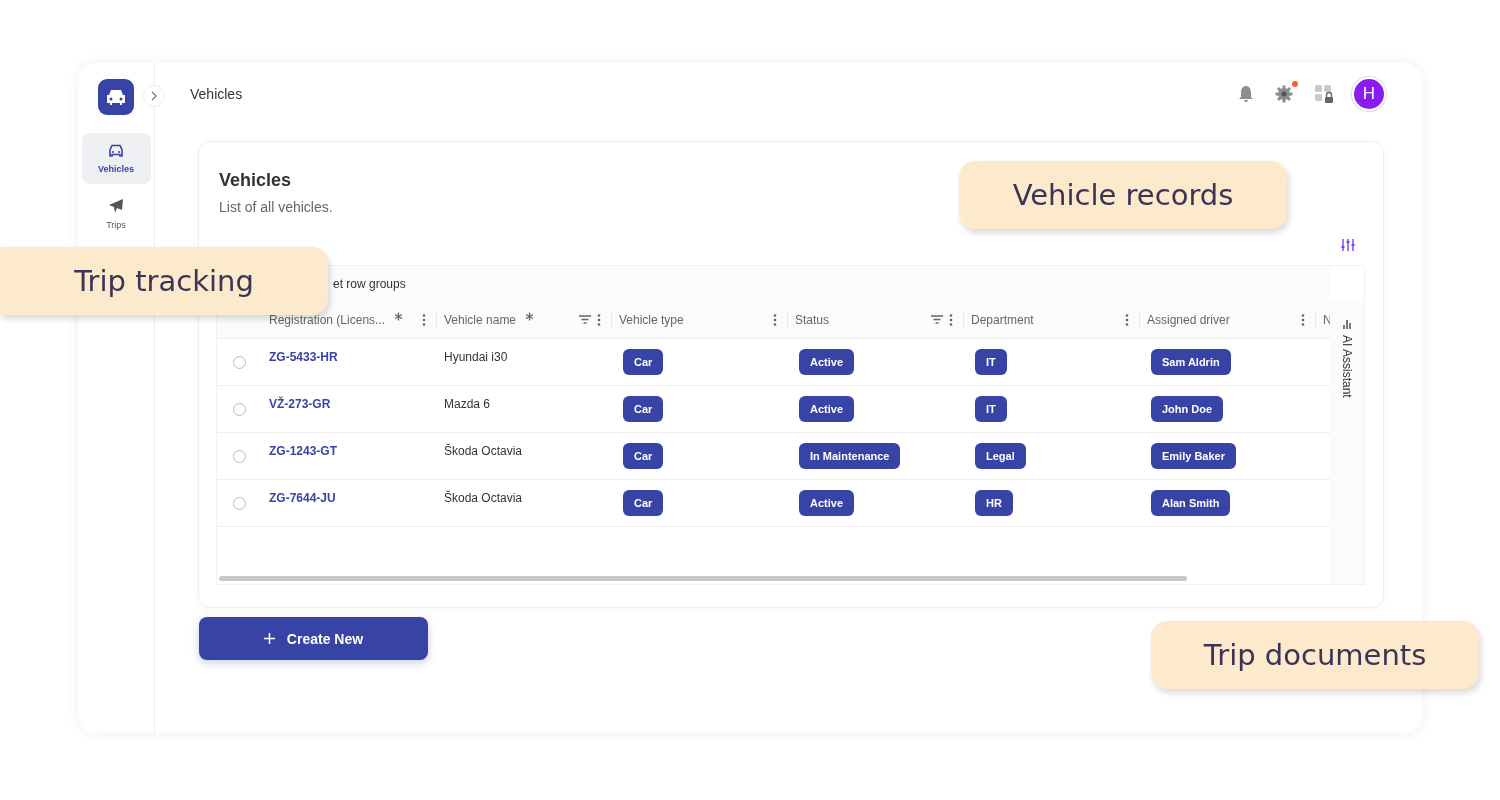 The image size is (1500, 800). What do you see at coordinates (1347, 324) in the screenshot?
I see `bar-chart-icon` at bounding box center [1347, 324].